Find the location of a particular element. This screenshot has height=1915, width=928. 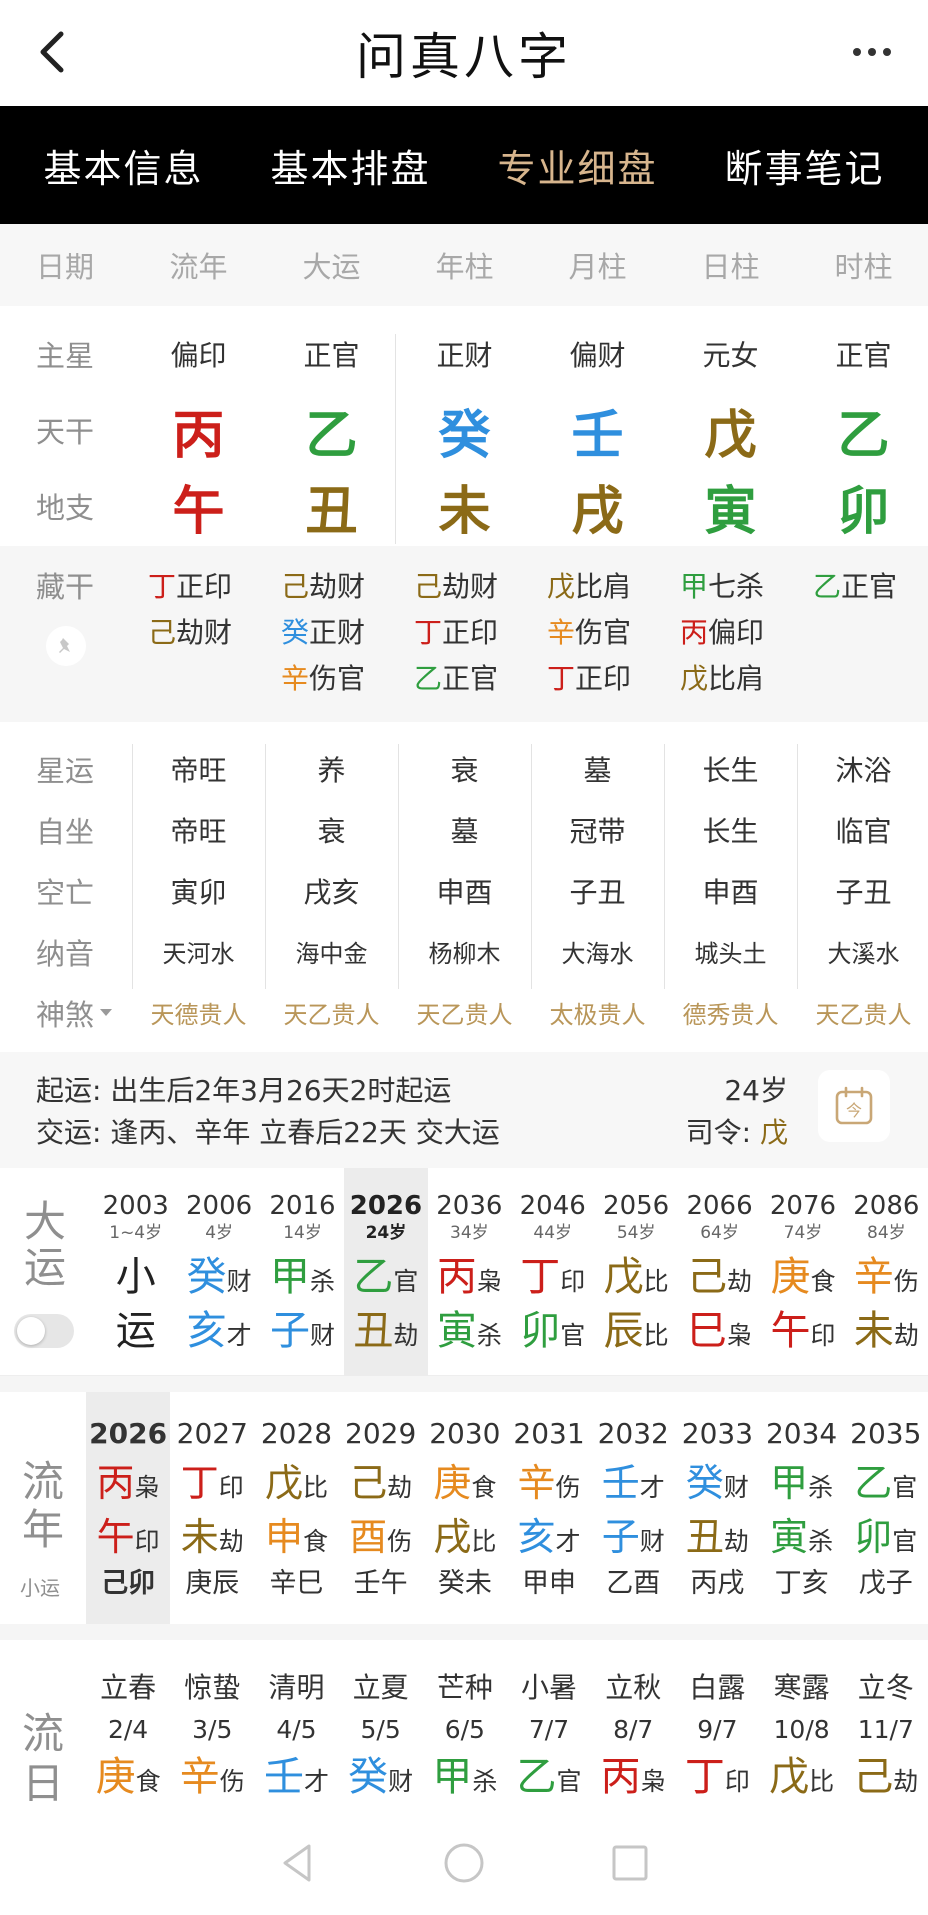

dizhi-cell: 寅 is located at coordinates (730, 506).